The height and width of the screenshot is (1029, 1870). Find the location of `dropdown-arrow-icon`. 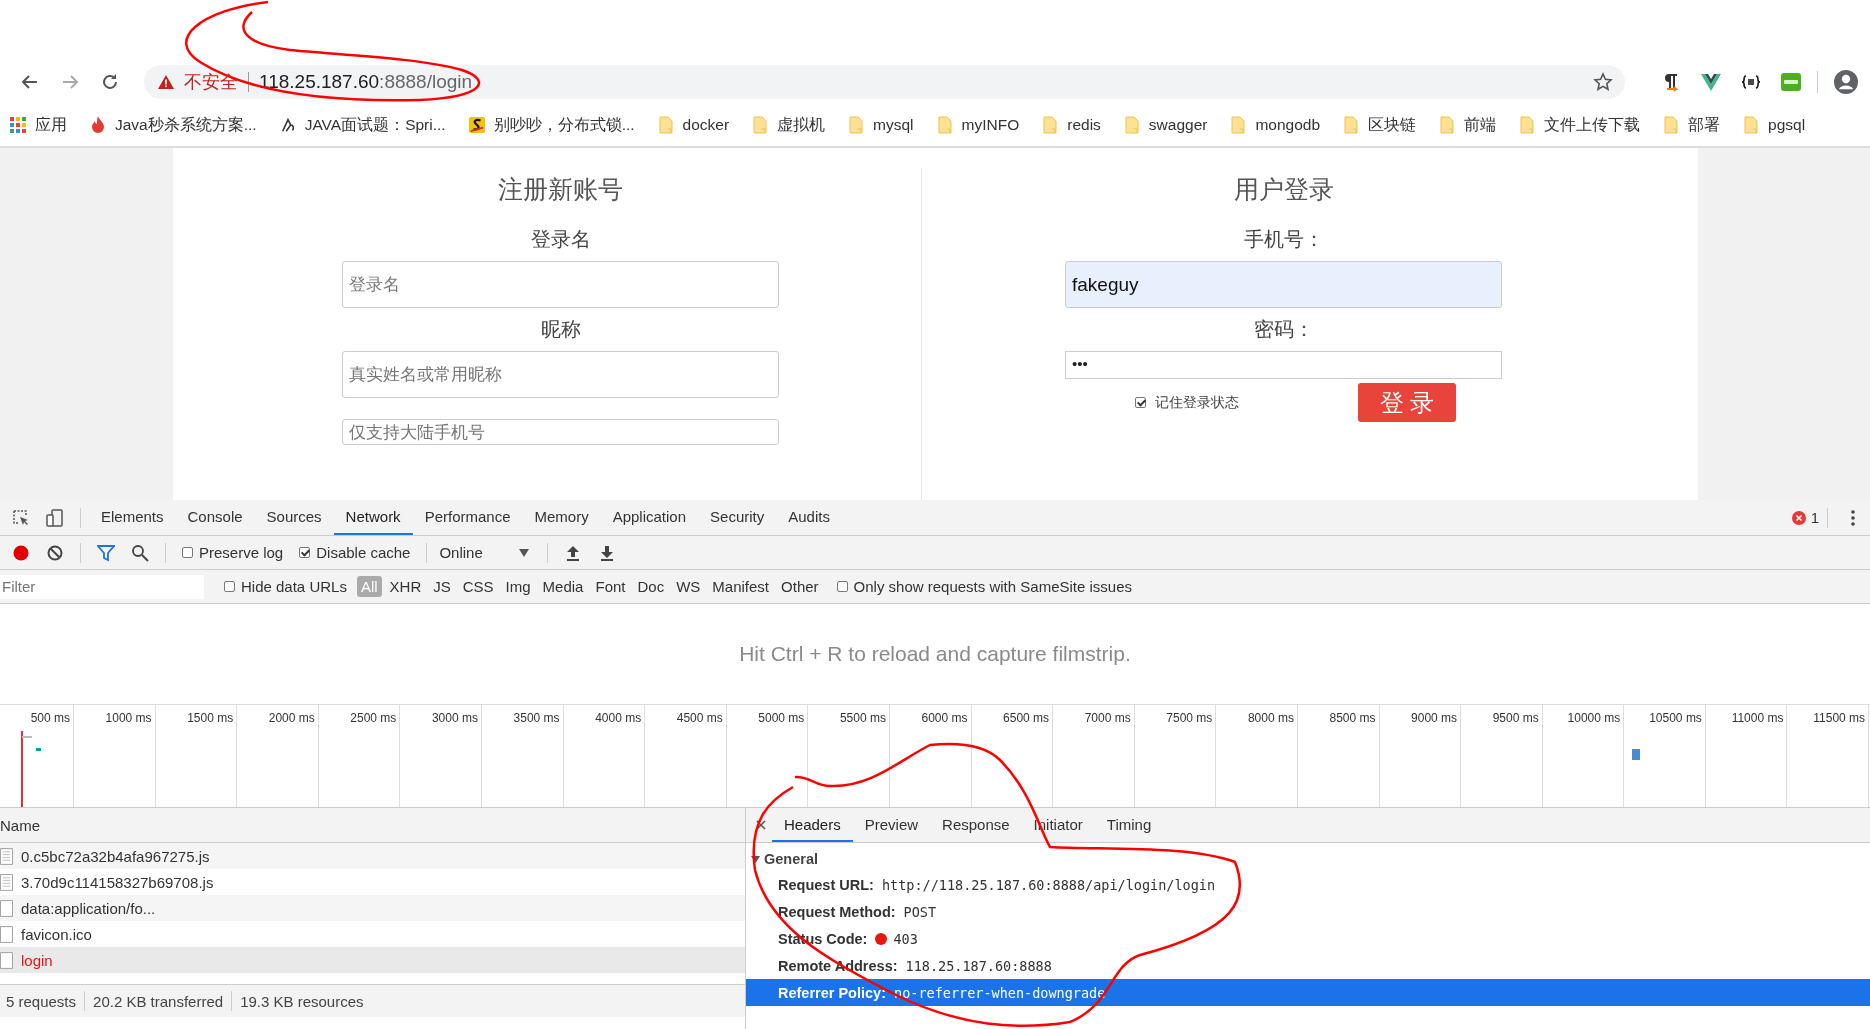

dropdown-arrow-icon is located at coordinates (524, 552).